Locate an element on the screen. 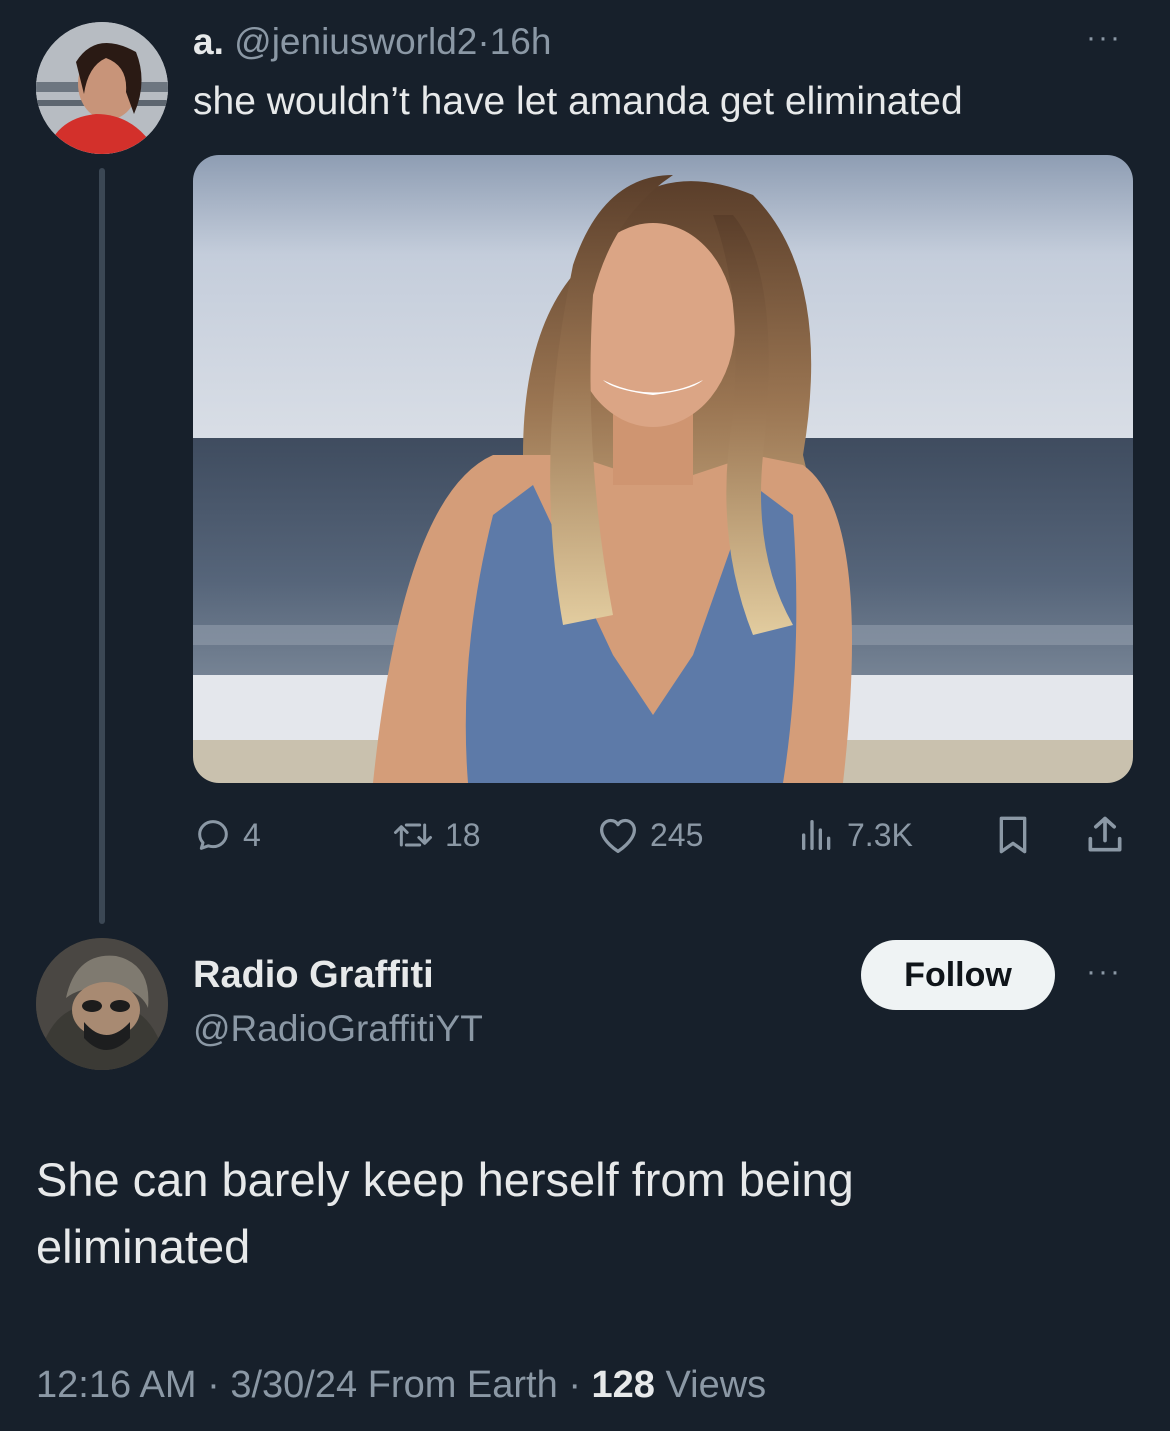 This screenshot has width=1170, height=1431. retweet-button: 18 is located at coordinates (436, 835).